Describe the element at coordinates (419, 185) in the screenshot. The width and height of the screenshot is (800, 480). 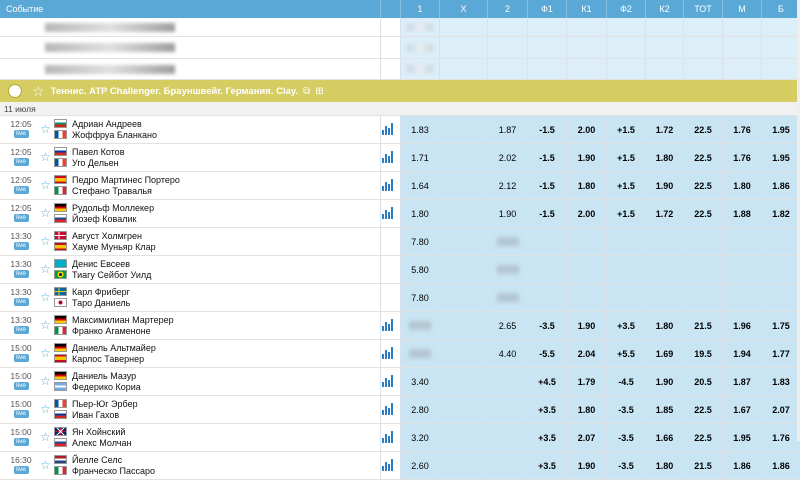
I see `odd-1-cell: 1.64` at that location.